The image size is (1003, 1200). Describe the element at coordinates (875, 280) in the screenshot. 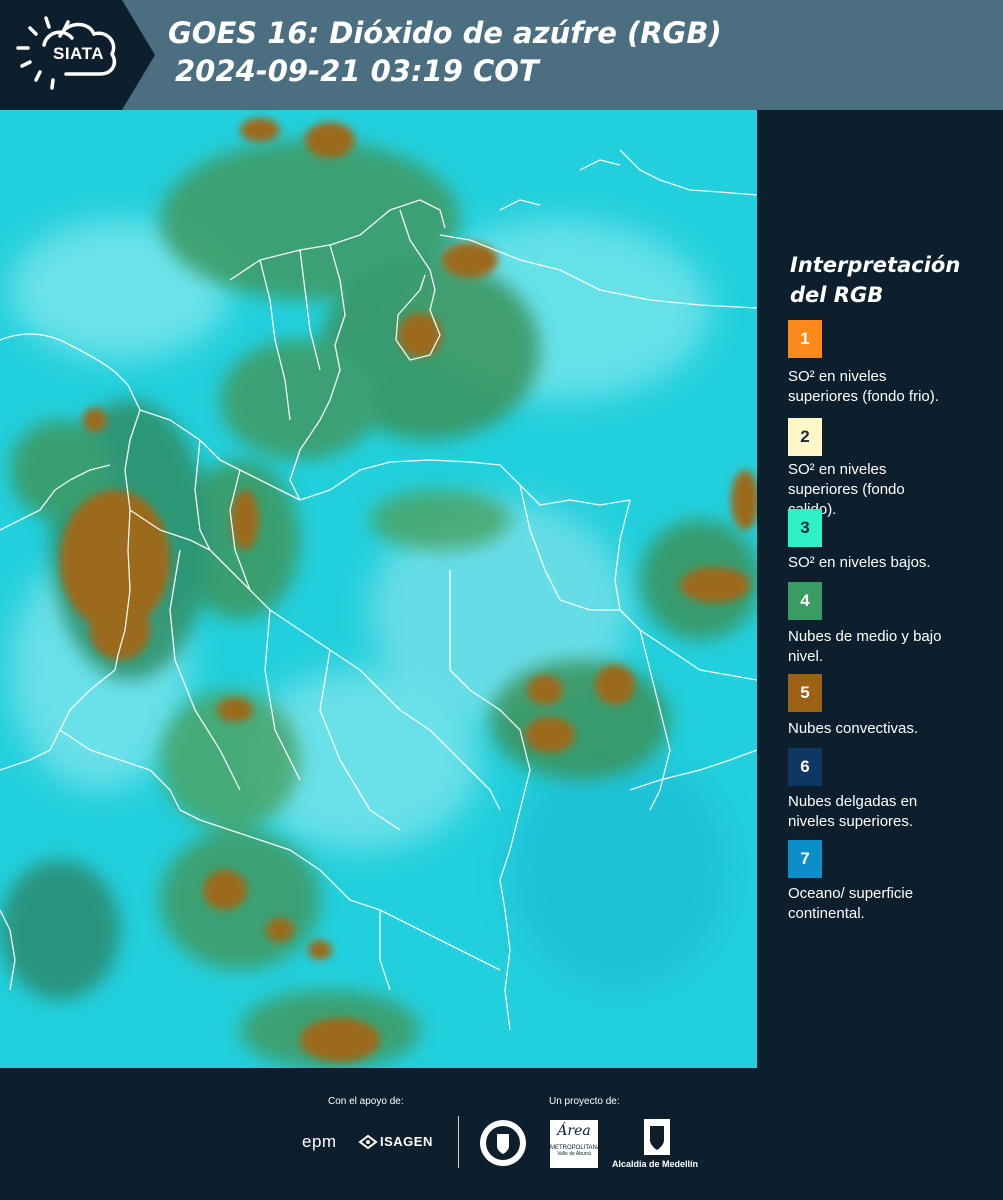

I see `legend-title: Interpretación del RGB` at that location.